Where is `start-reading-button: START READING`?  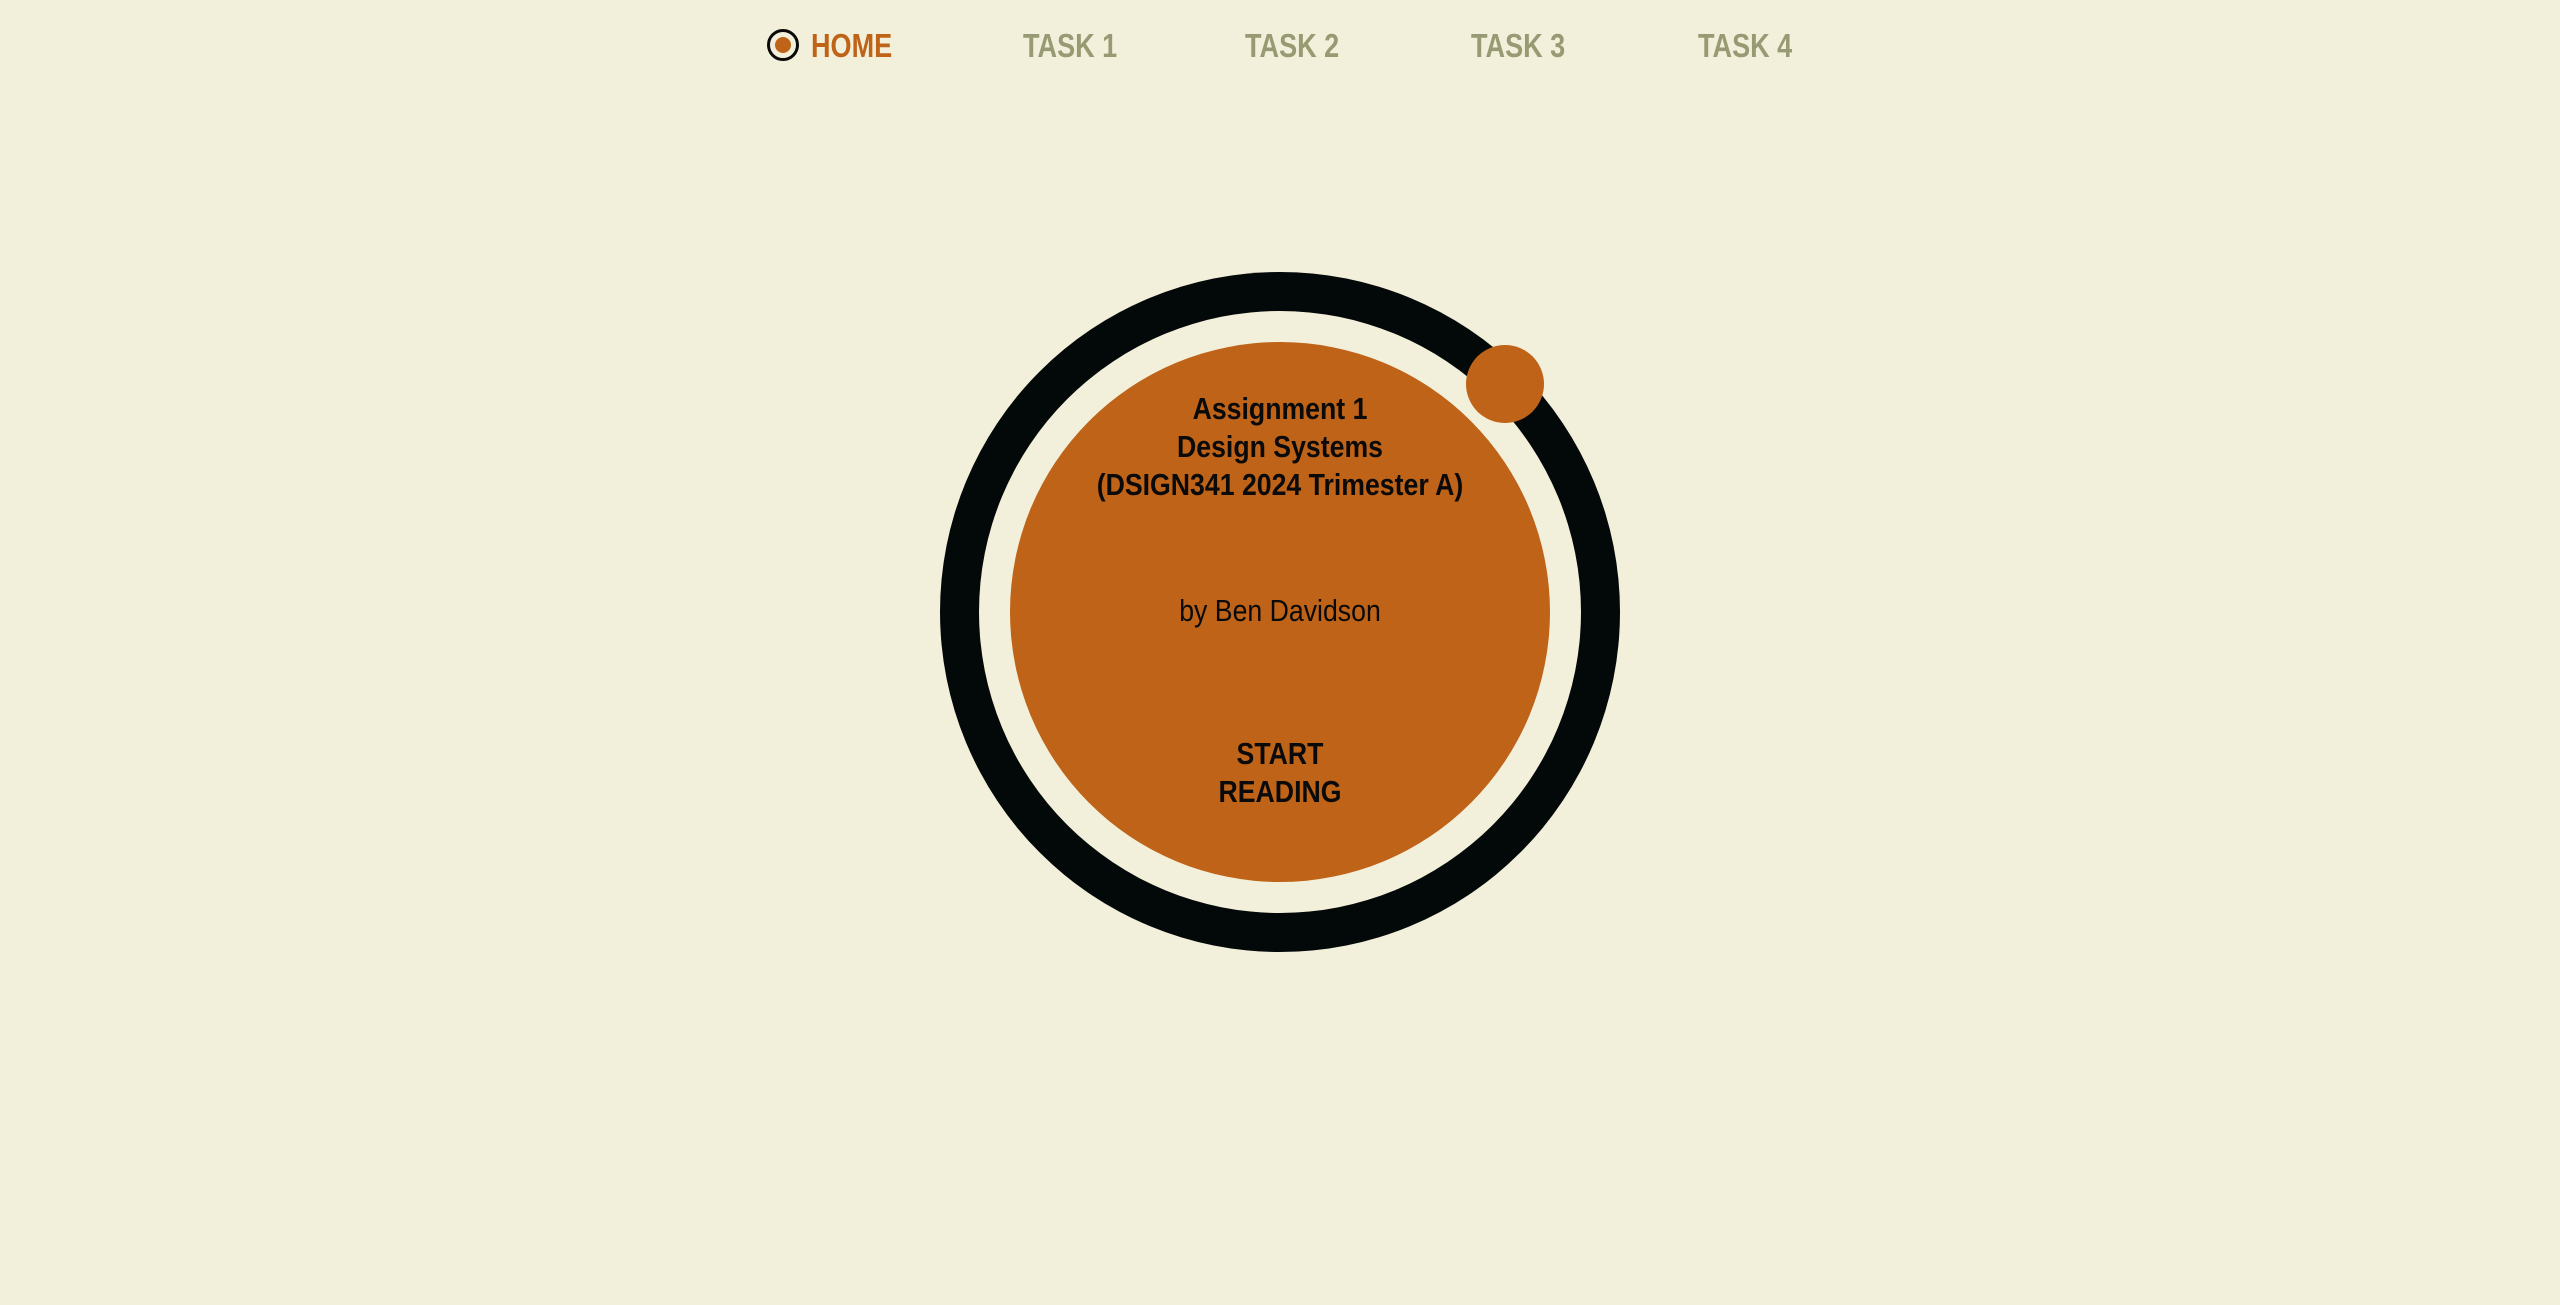
start-reading-button: START READING is located at coordinates (1280, 773).